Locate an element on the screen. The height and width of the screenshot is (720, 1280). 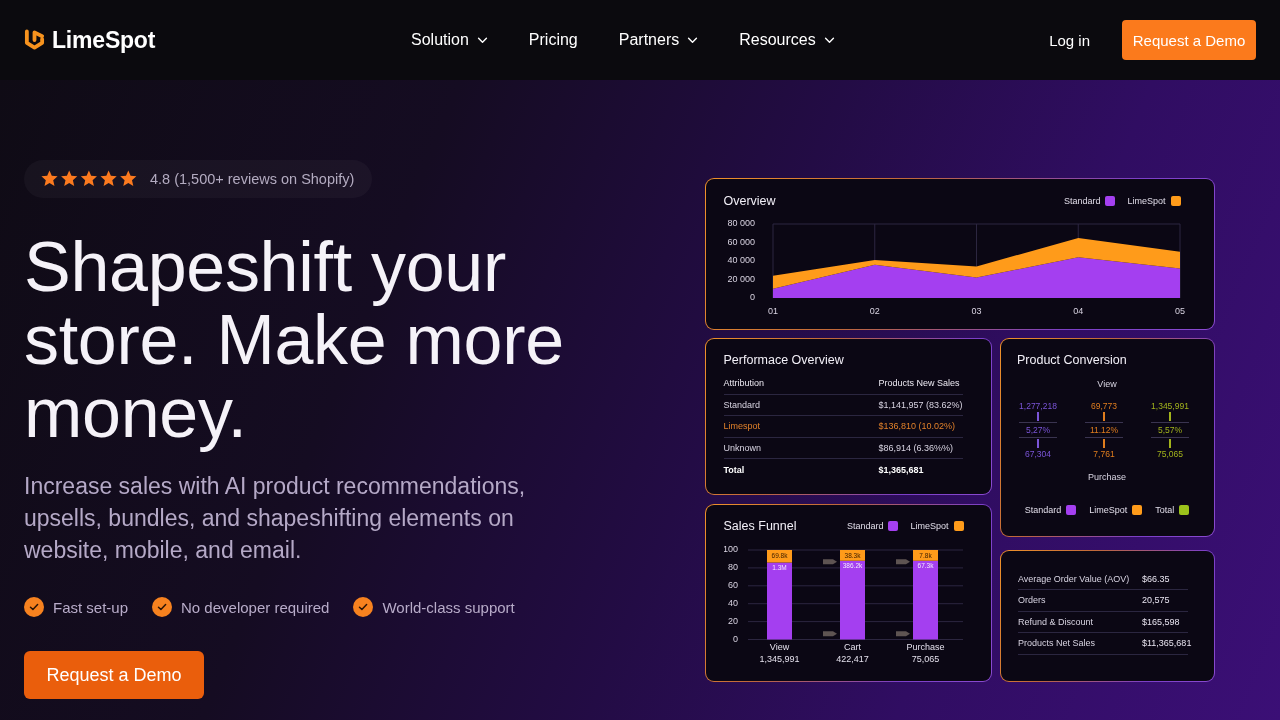
metric-value: 5,57% is located at coordinates (1170, 429).